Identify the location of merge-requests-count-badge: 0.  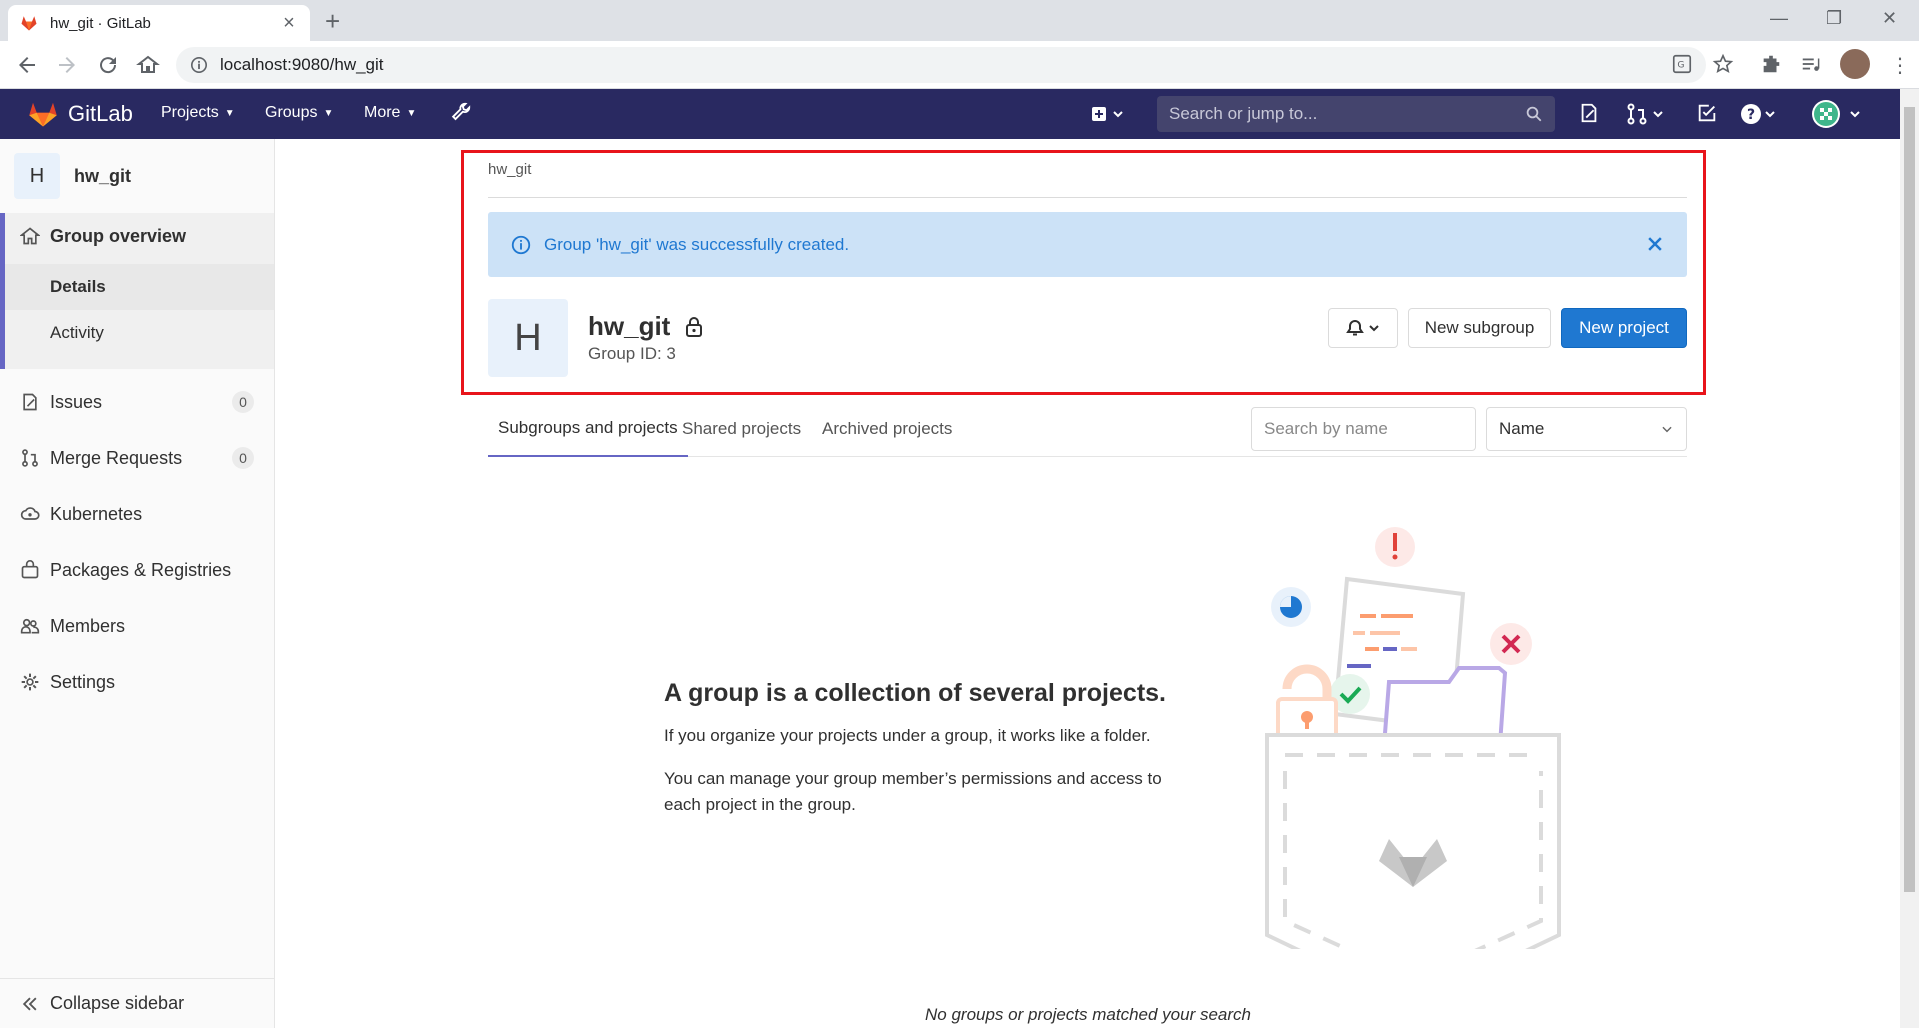
(243, 458).